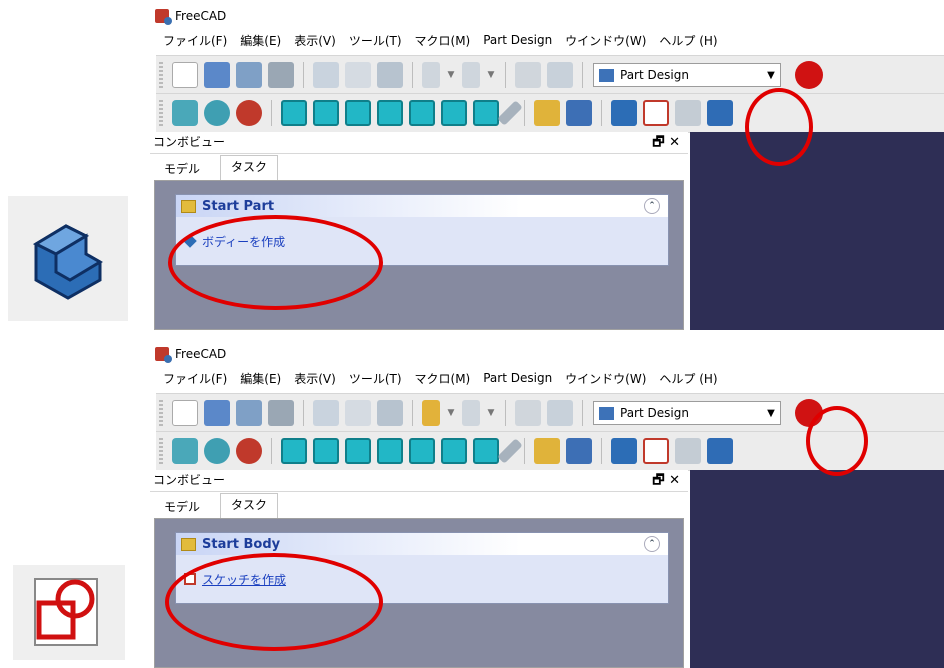  I want to click on highlight-circle, so click(275, 262).